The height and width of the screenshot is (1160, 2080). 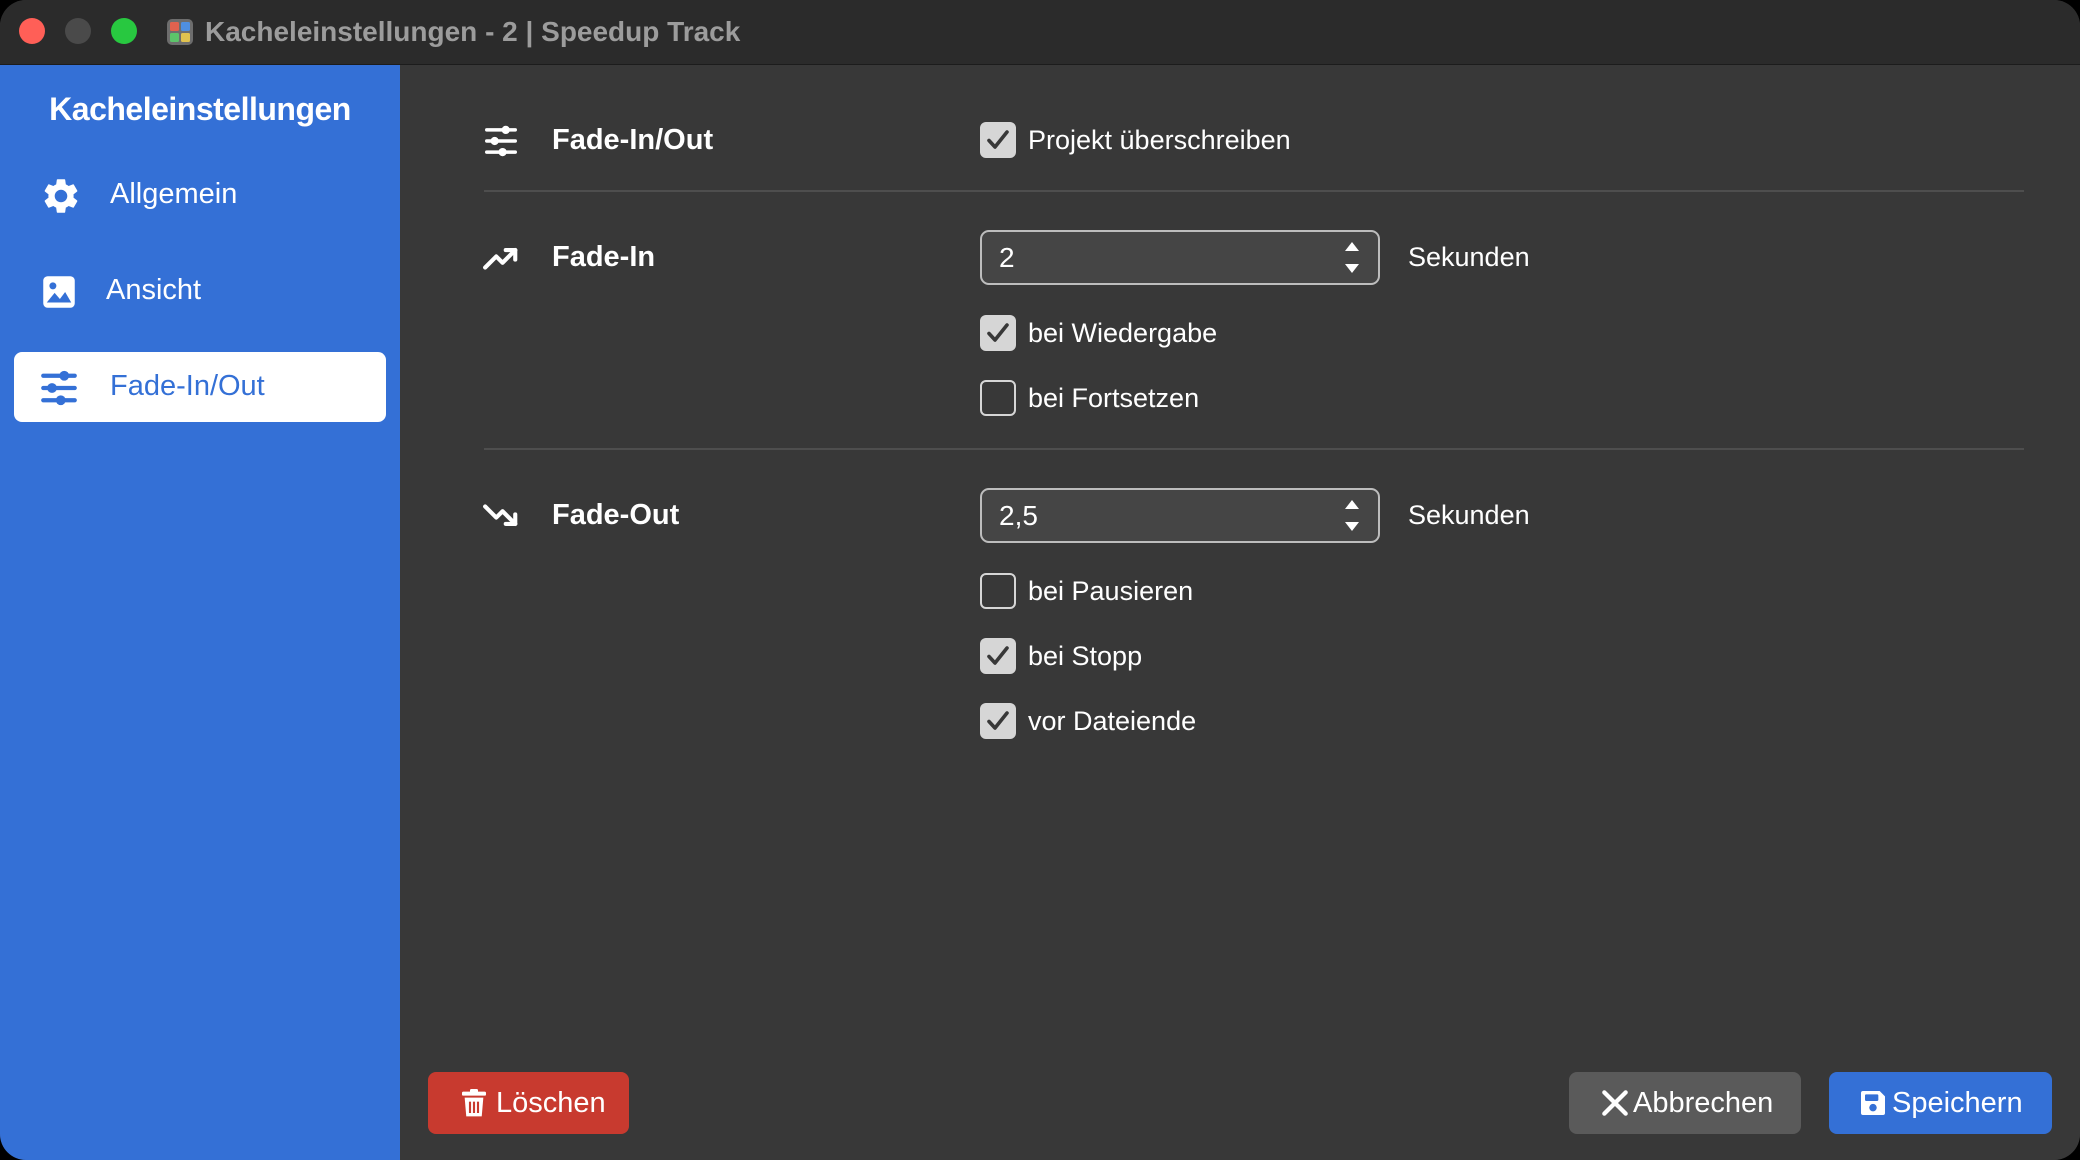 I want to click on trending-up-icon, so click(x=500, y=259).